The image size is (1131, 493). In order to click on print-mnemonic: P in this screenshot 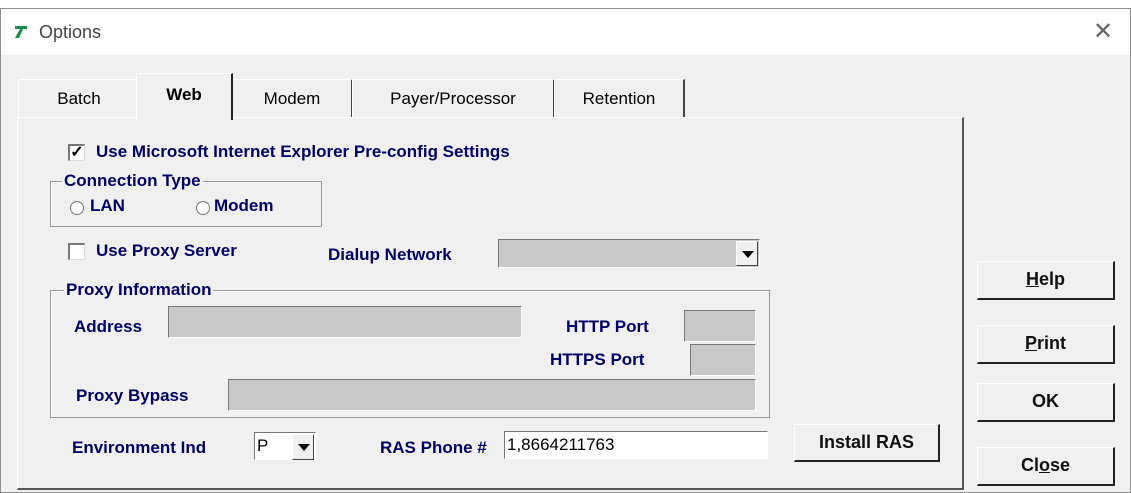, I will do `click(1030, 343)`.